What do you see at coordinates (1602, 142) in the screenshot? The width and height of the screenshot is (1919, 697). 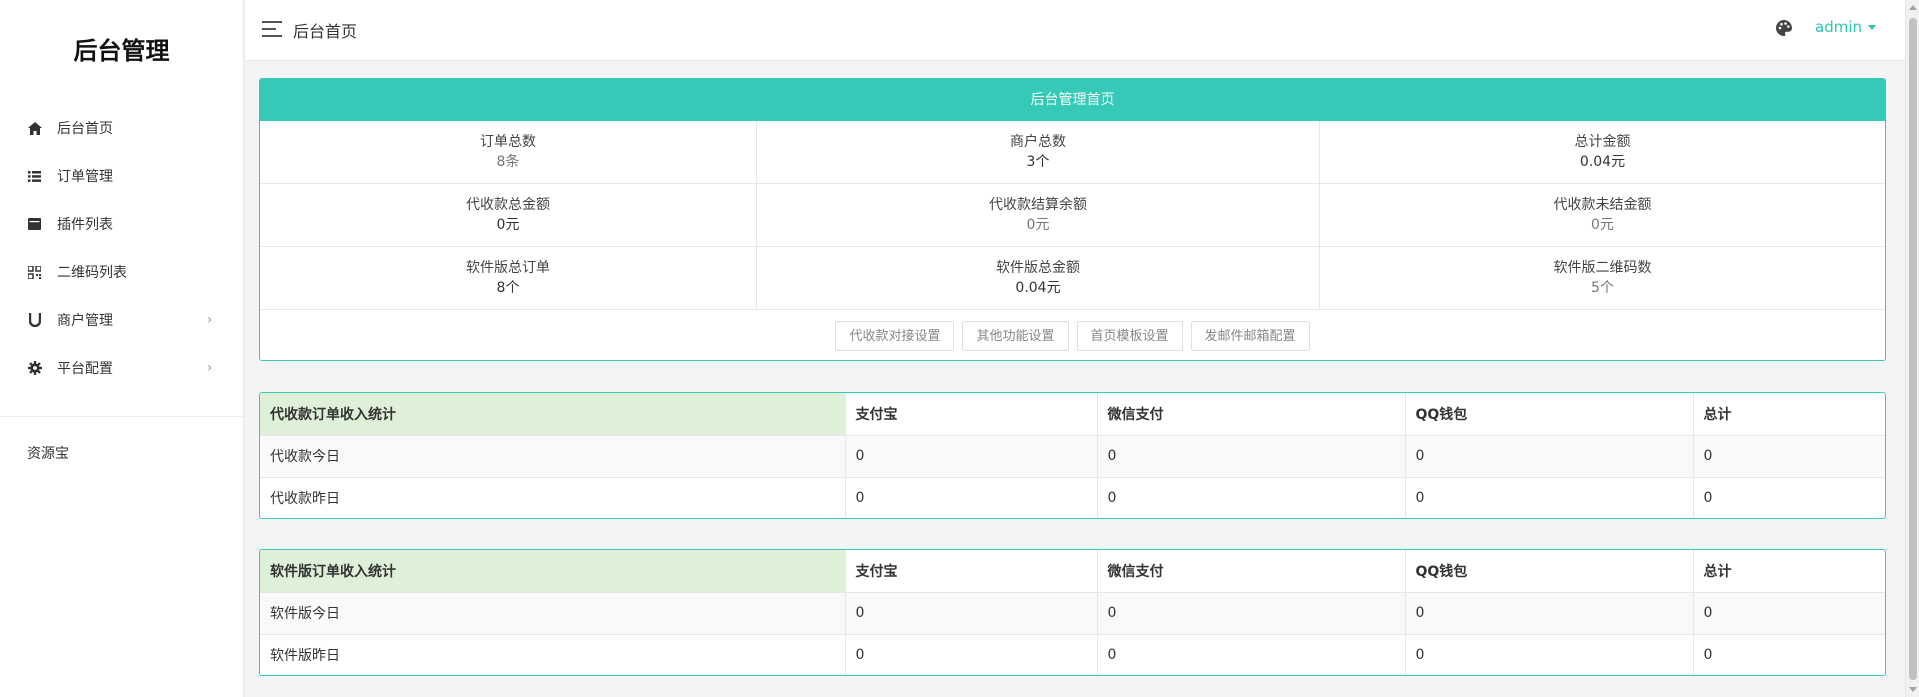 I see `stat-label: 总计金额` at bounding box center [1602, 142].